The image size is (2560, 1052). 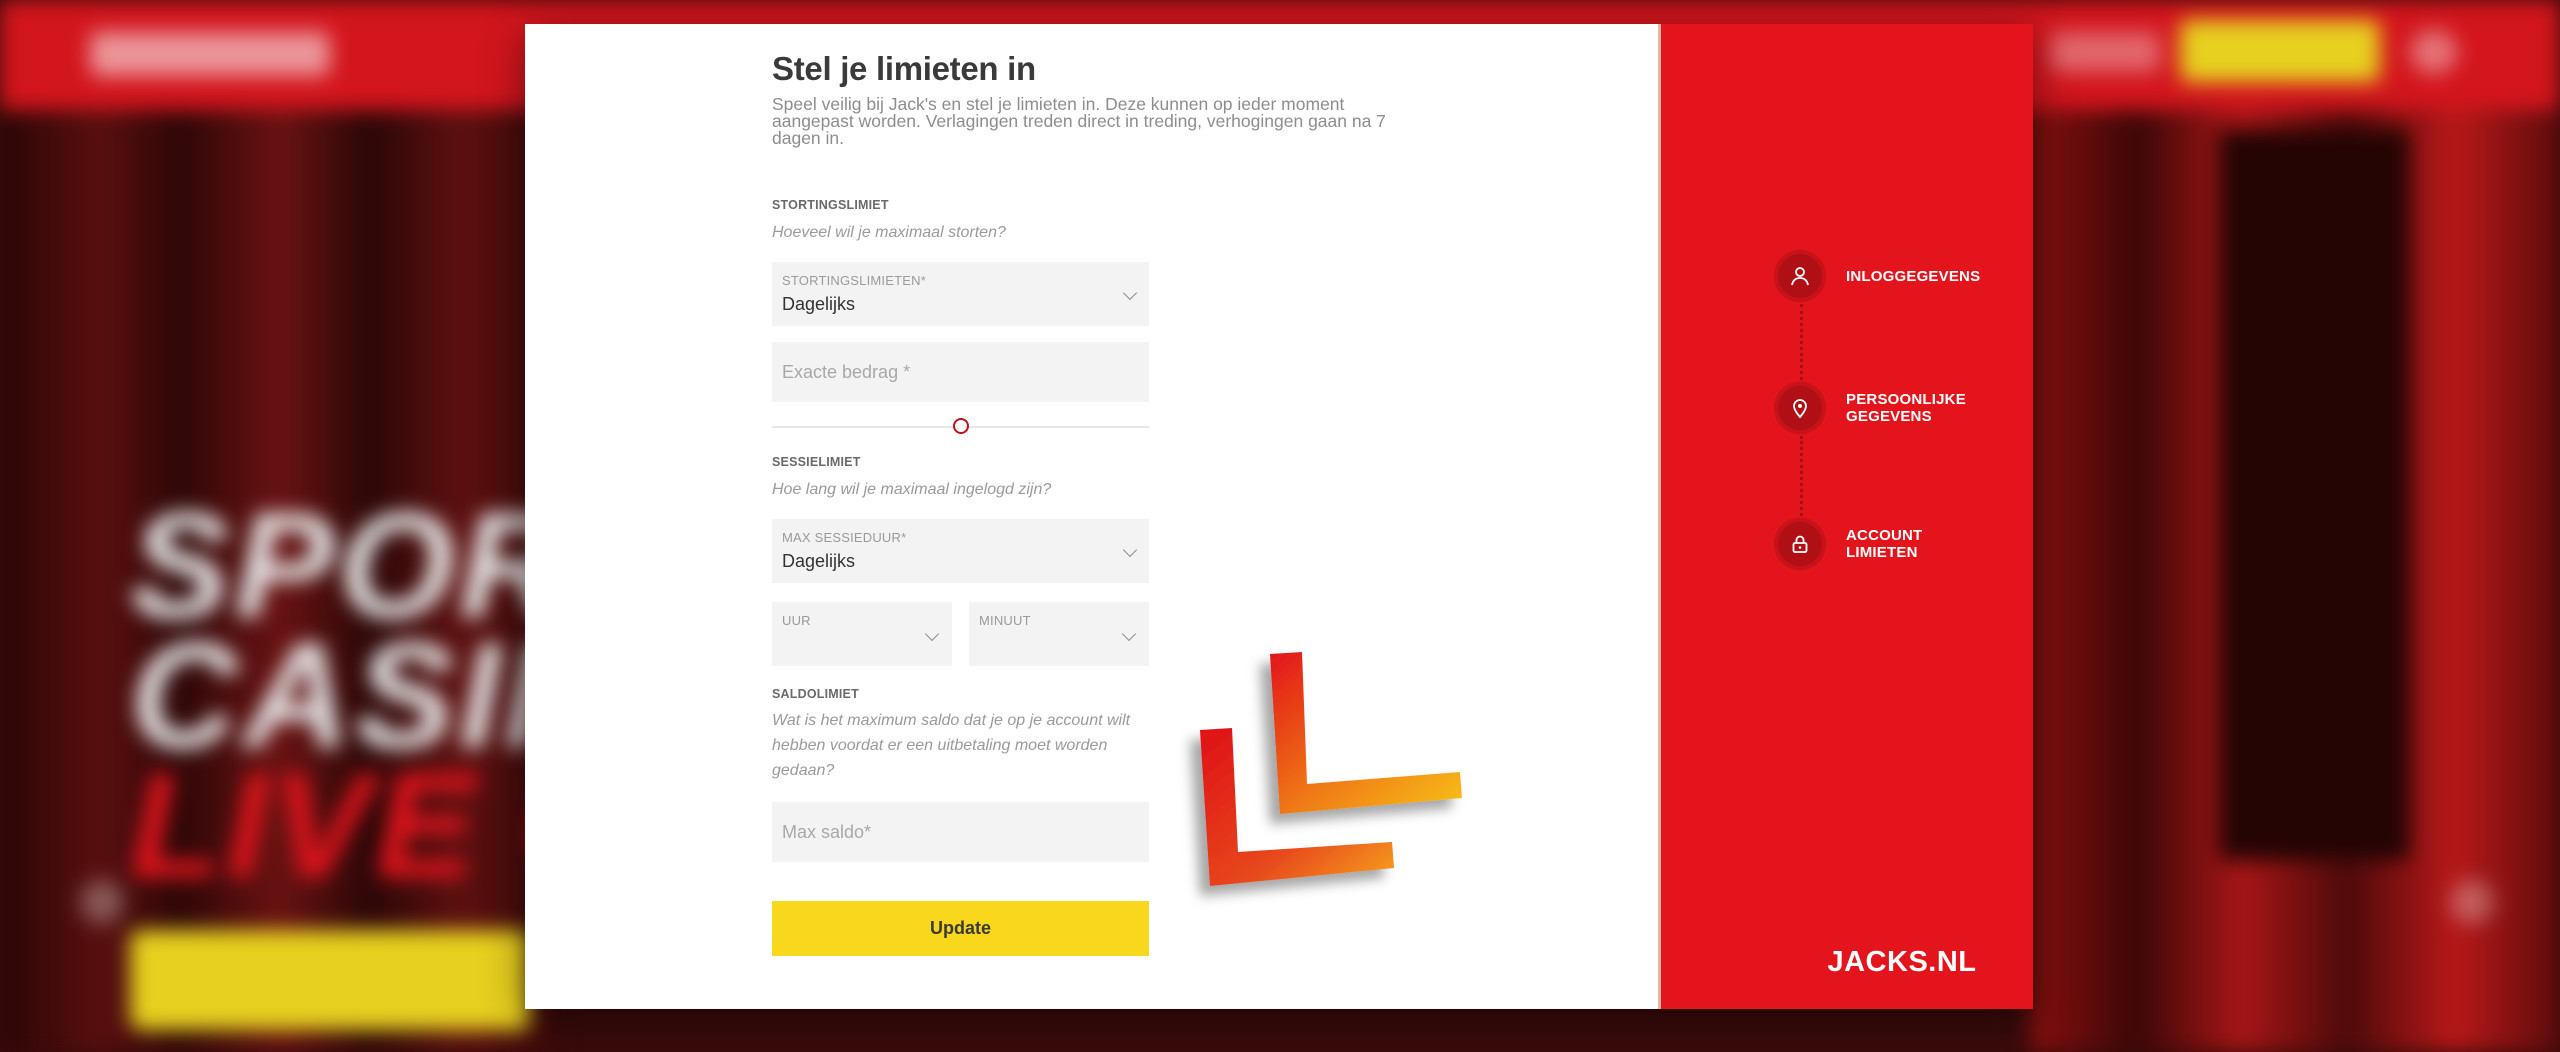 I want to click on step-label: PERSOONLIJKE GEGEVENS, so click(x=1906, y=408).